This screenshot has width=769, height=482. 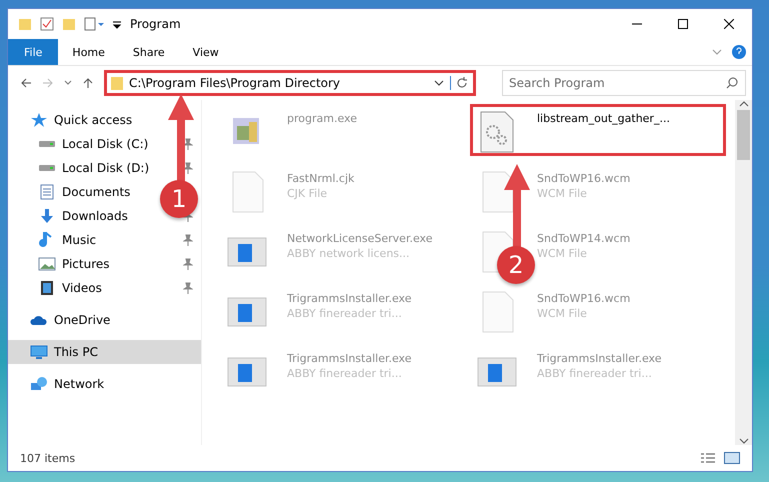 What do you see at coordinates (47, 192) in the screenshot?
I see `document-icon` at bounding box center [47, 192].